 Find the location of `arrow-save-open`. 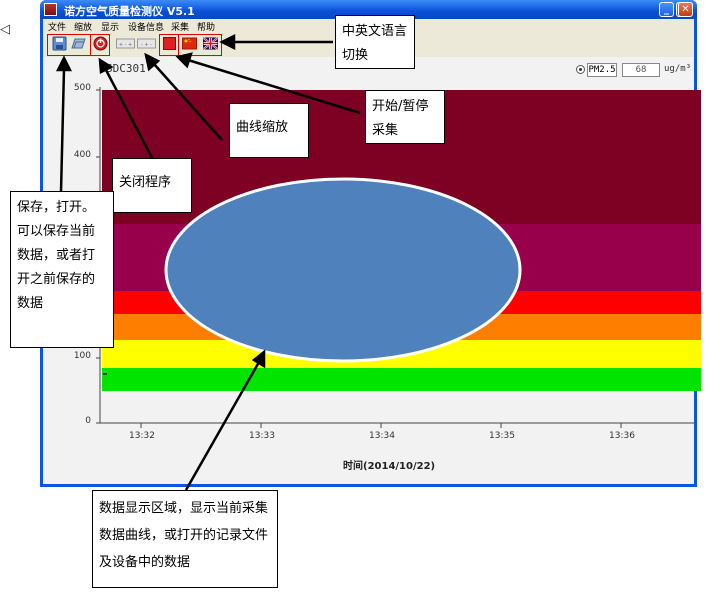

arrow-save-open is located at coordinates (62, 130).